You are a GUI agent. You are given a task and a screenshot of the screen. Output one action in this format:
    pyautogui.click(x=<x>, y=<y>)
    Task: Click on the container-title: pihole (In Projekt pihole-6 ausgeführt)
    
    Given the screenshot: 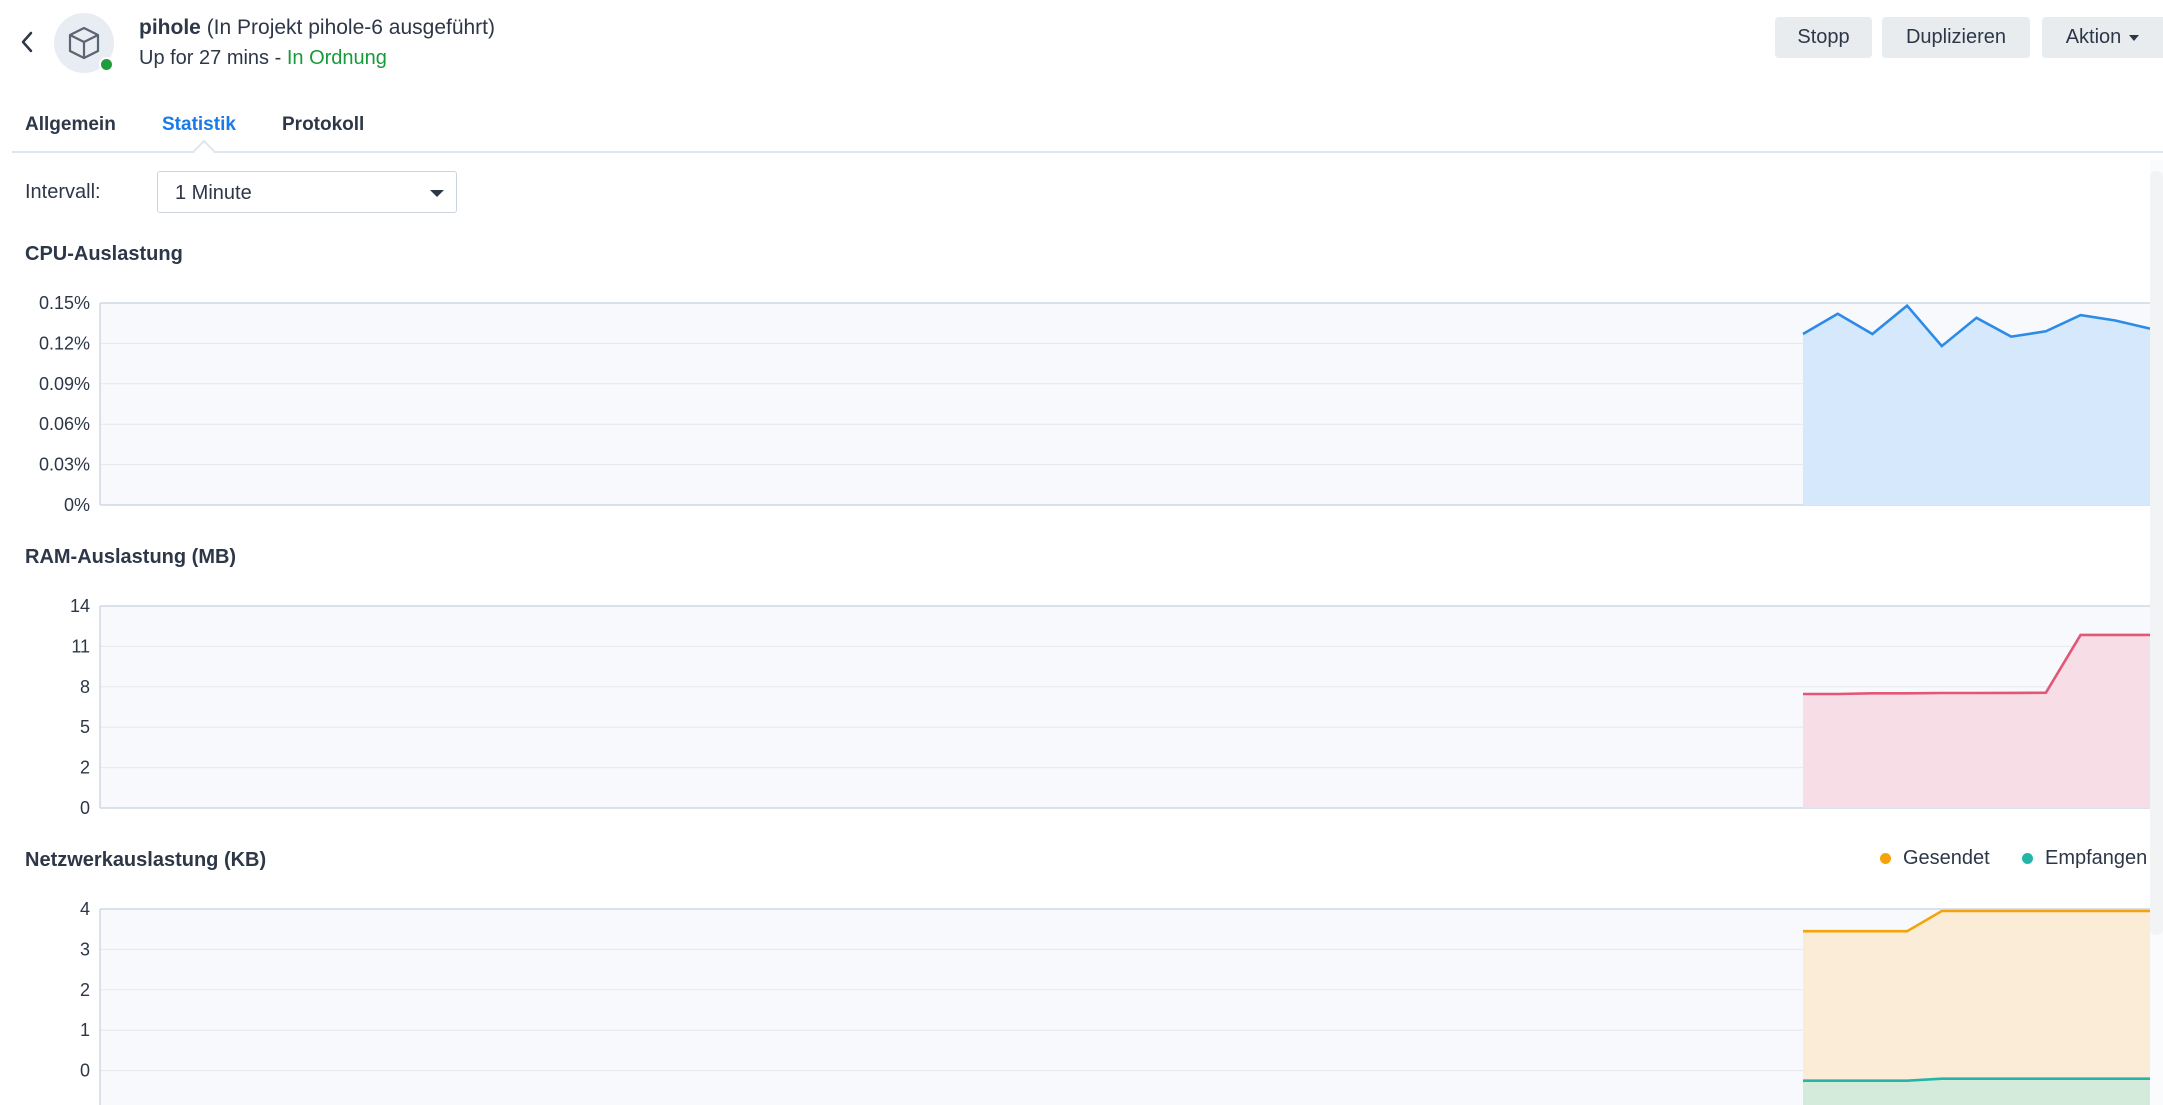 What is the action you would take?
    pyautogui.click(x=317, y=28)
    